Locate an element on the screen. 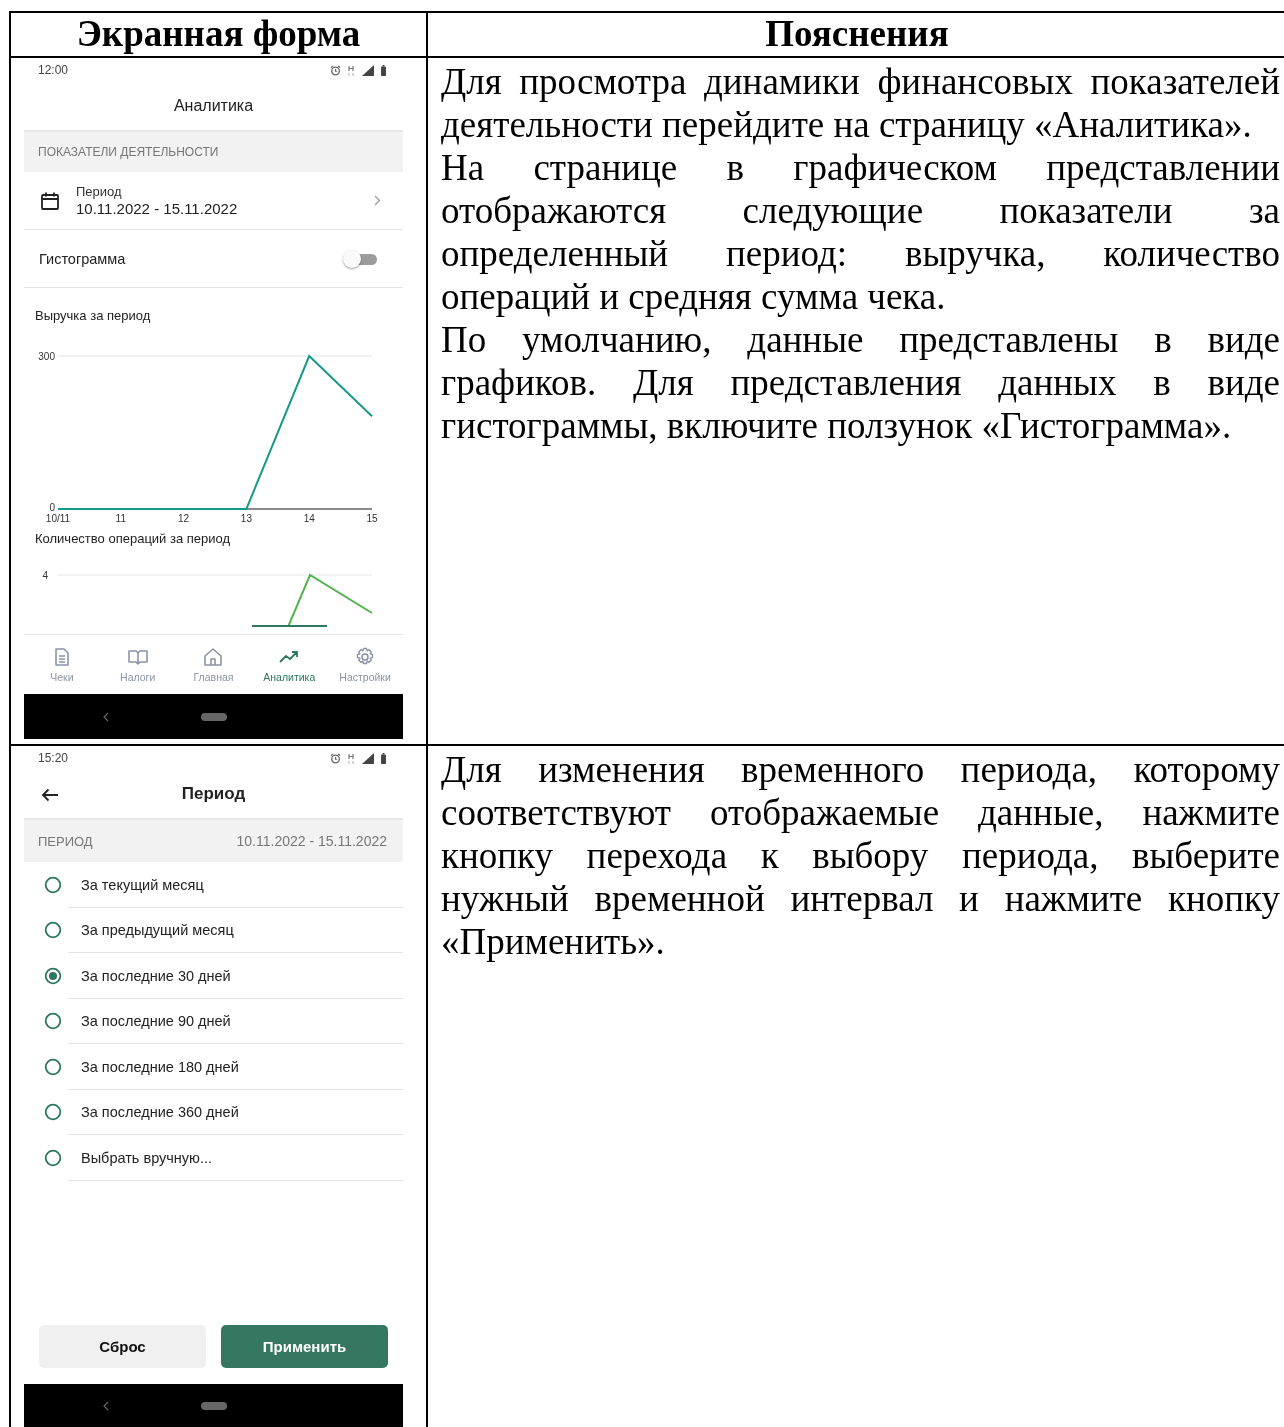 This screenshot has height=1427, width=1284. x-tick-label: 14 is located at coordinates (309, 518).